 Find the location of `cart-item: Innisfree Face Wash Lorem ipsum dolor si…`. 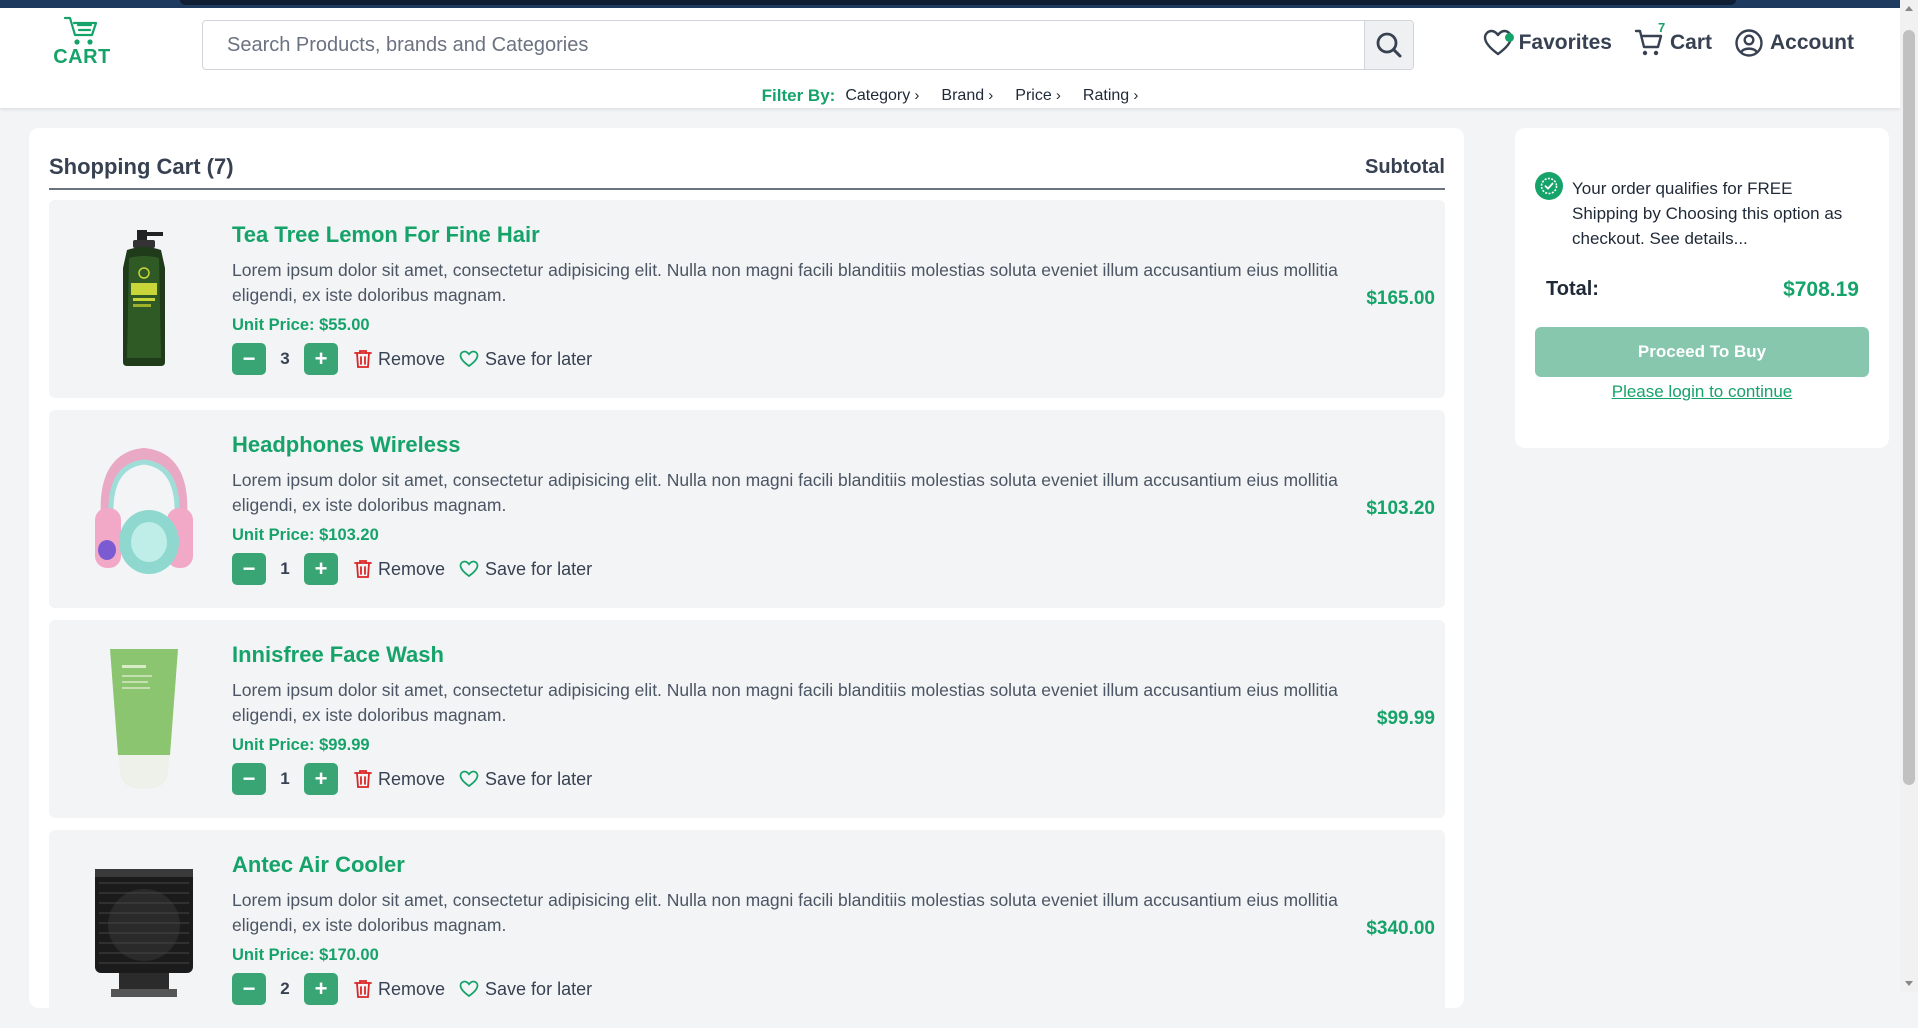

cart-item: Innisfree Face Wash Lorem ipsum dolor si… is located at coordinates (747, 719).